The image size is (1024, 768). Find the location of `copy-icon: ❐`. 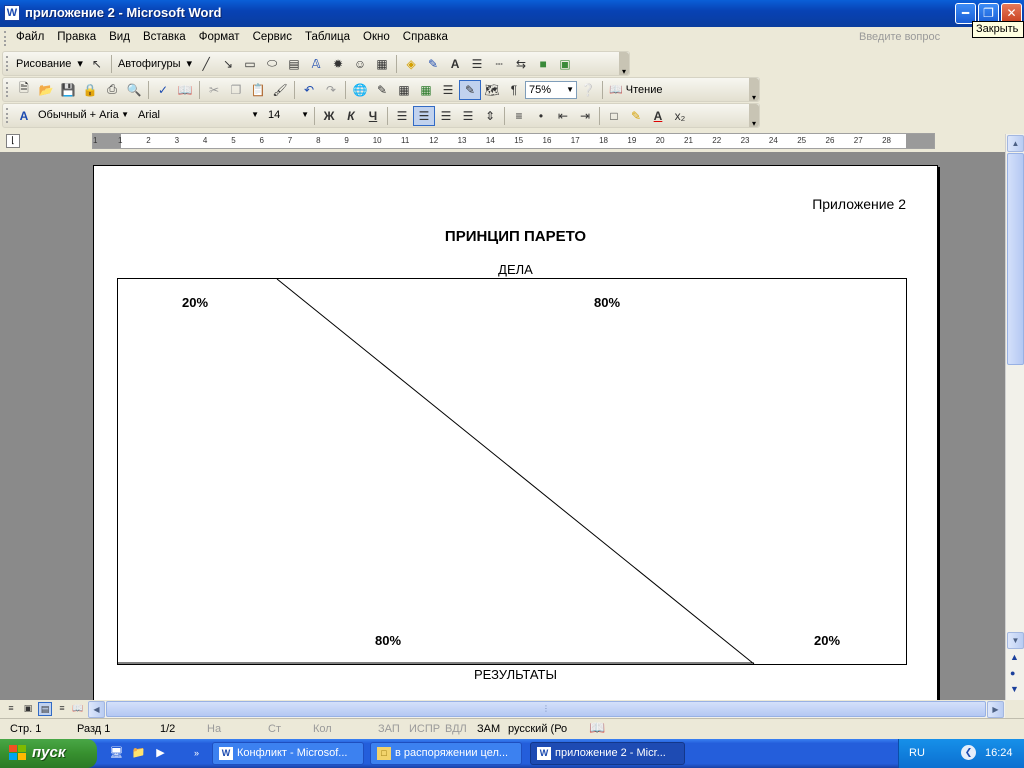

copy-icon: ❐ is located at coordinates (236, 90).